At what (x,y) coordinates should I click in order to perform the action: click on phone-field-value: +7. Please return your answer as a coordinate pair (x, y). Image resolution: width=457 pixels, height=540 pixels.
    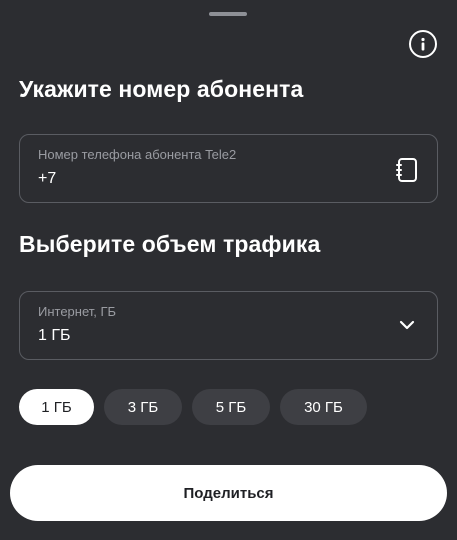
    Looking at the image, I should click on (47, 179).